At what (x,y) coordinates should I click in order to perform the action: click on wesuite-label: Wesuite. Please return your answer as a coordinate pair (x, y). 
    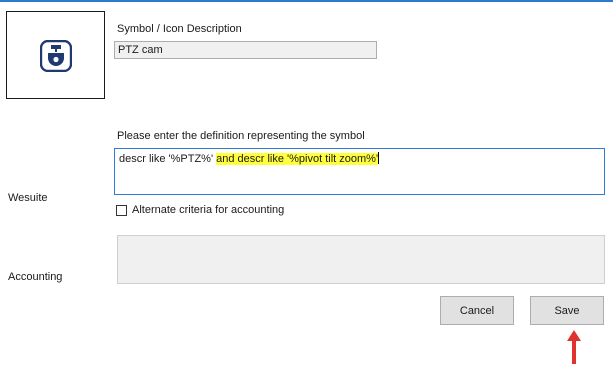
    Looking at the image, I should click on (28, 198).